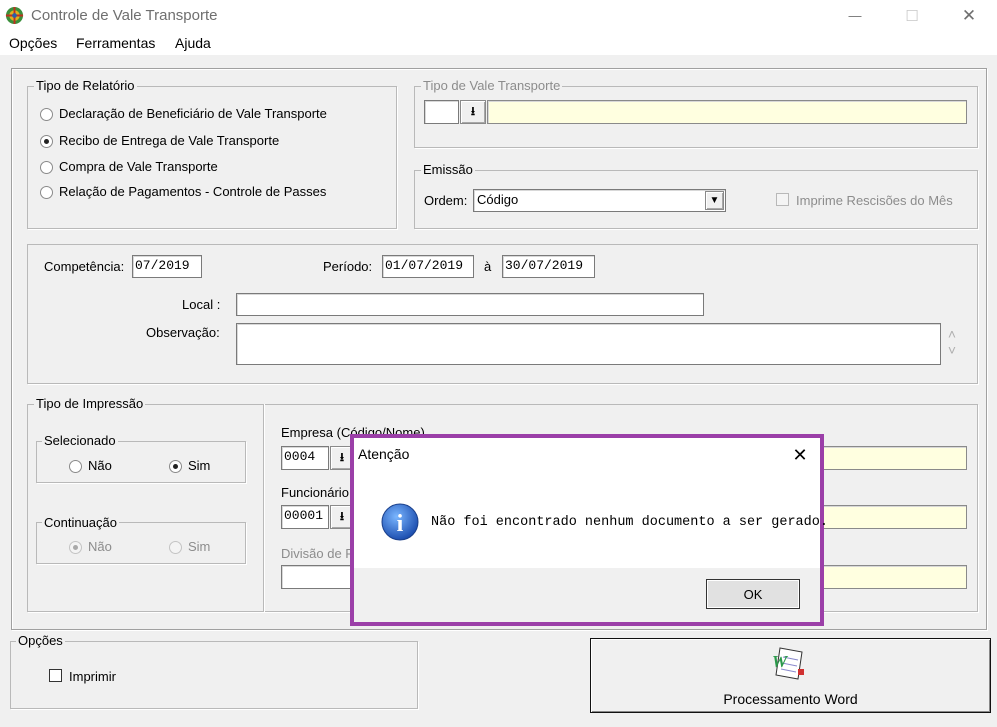 The height and width of the screenshot is (727, 997). What do you see at coordinates (100, 465) in the screenshot?
I see `radio-selecionado-nao-label: Não` at bounding box center [100, 465].